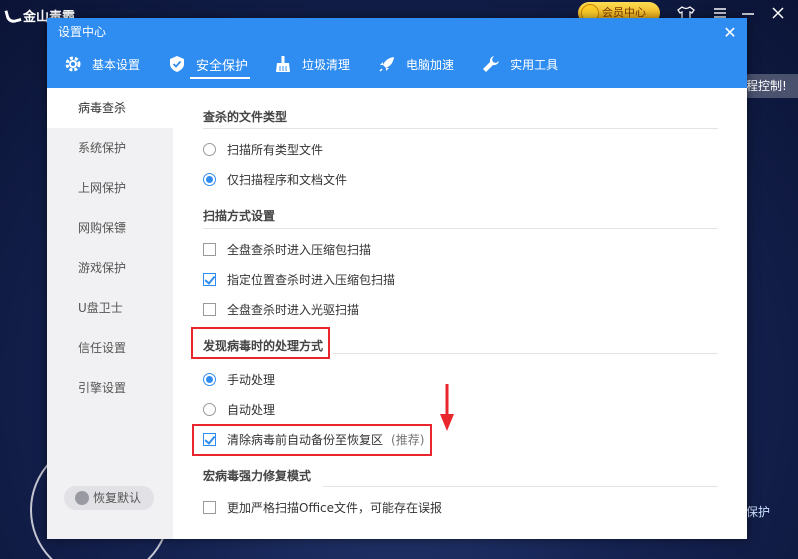 The image size is (798, 559). I want to click on broom-icon, so click(283, 64).